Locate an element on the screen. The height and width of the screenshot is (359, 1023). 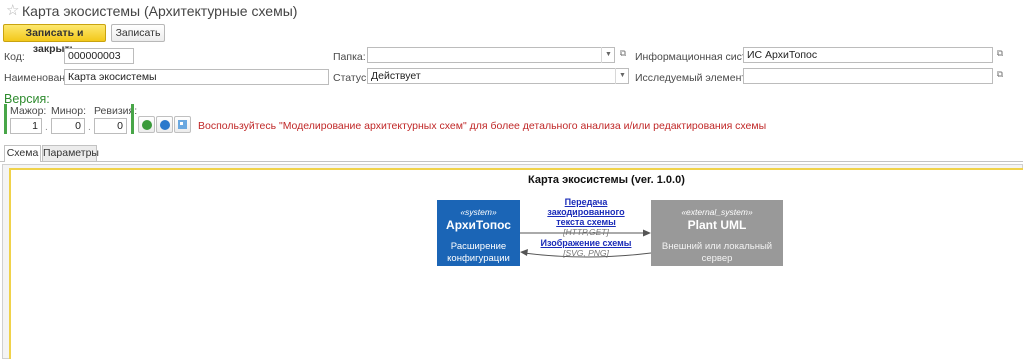
edit-blue-button is located at coordinates (164, 124).